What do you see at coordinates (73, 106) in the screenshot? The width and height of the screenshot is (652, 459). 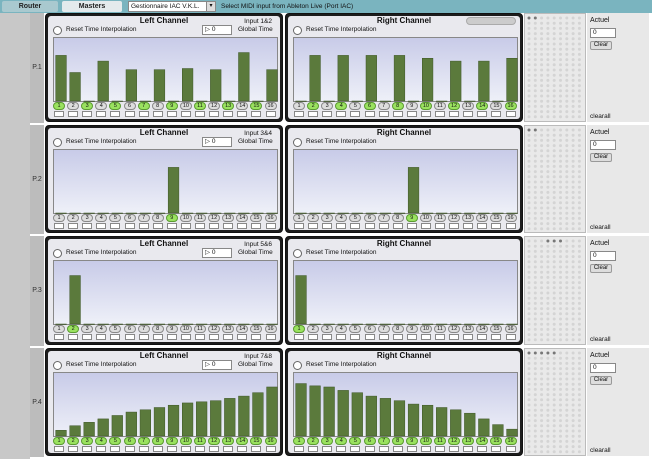 I see `channel-toggle-2: 2` at bounding box center [73, 106].